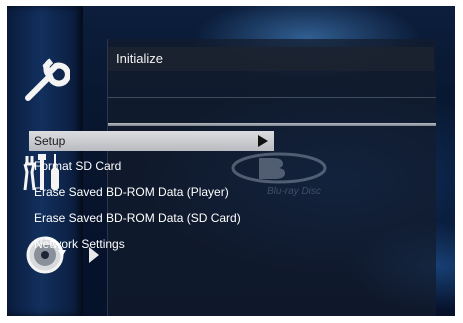 This screenshot has height=323, width=463. I want to click on menu-item-erase-sd-card: Erase Saved BD-ROM Data (SD Card), so click(151, 218).